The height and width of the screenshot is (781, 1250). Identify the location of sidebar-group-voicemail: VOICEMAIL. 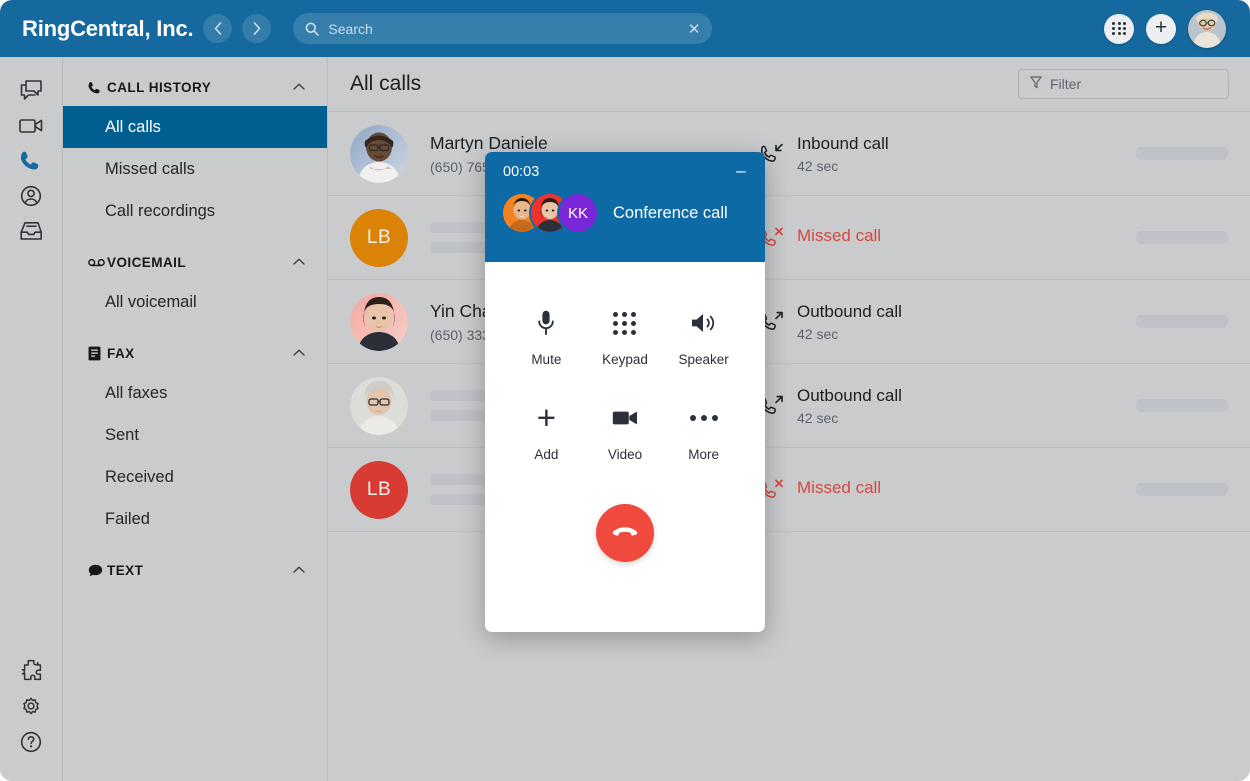
(195, 262).